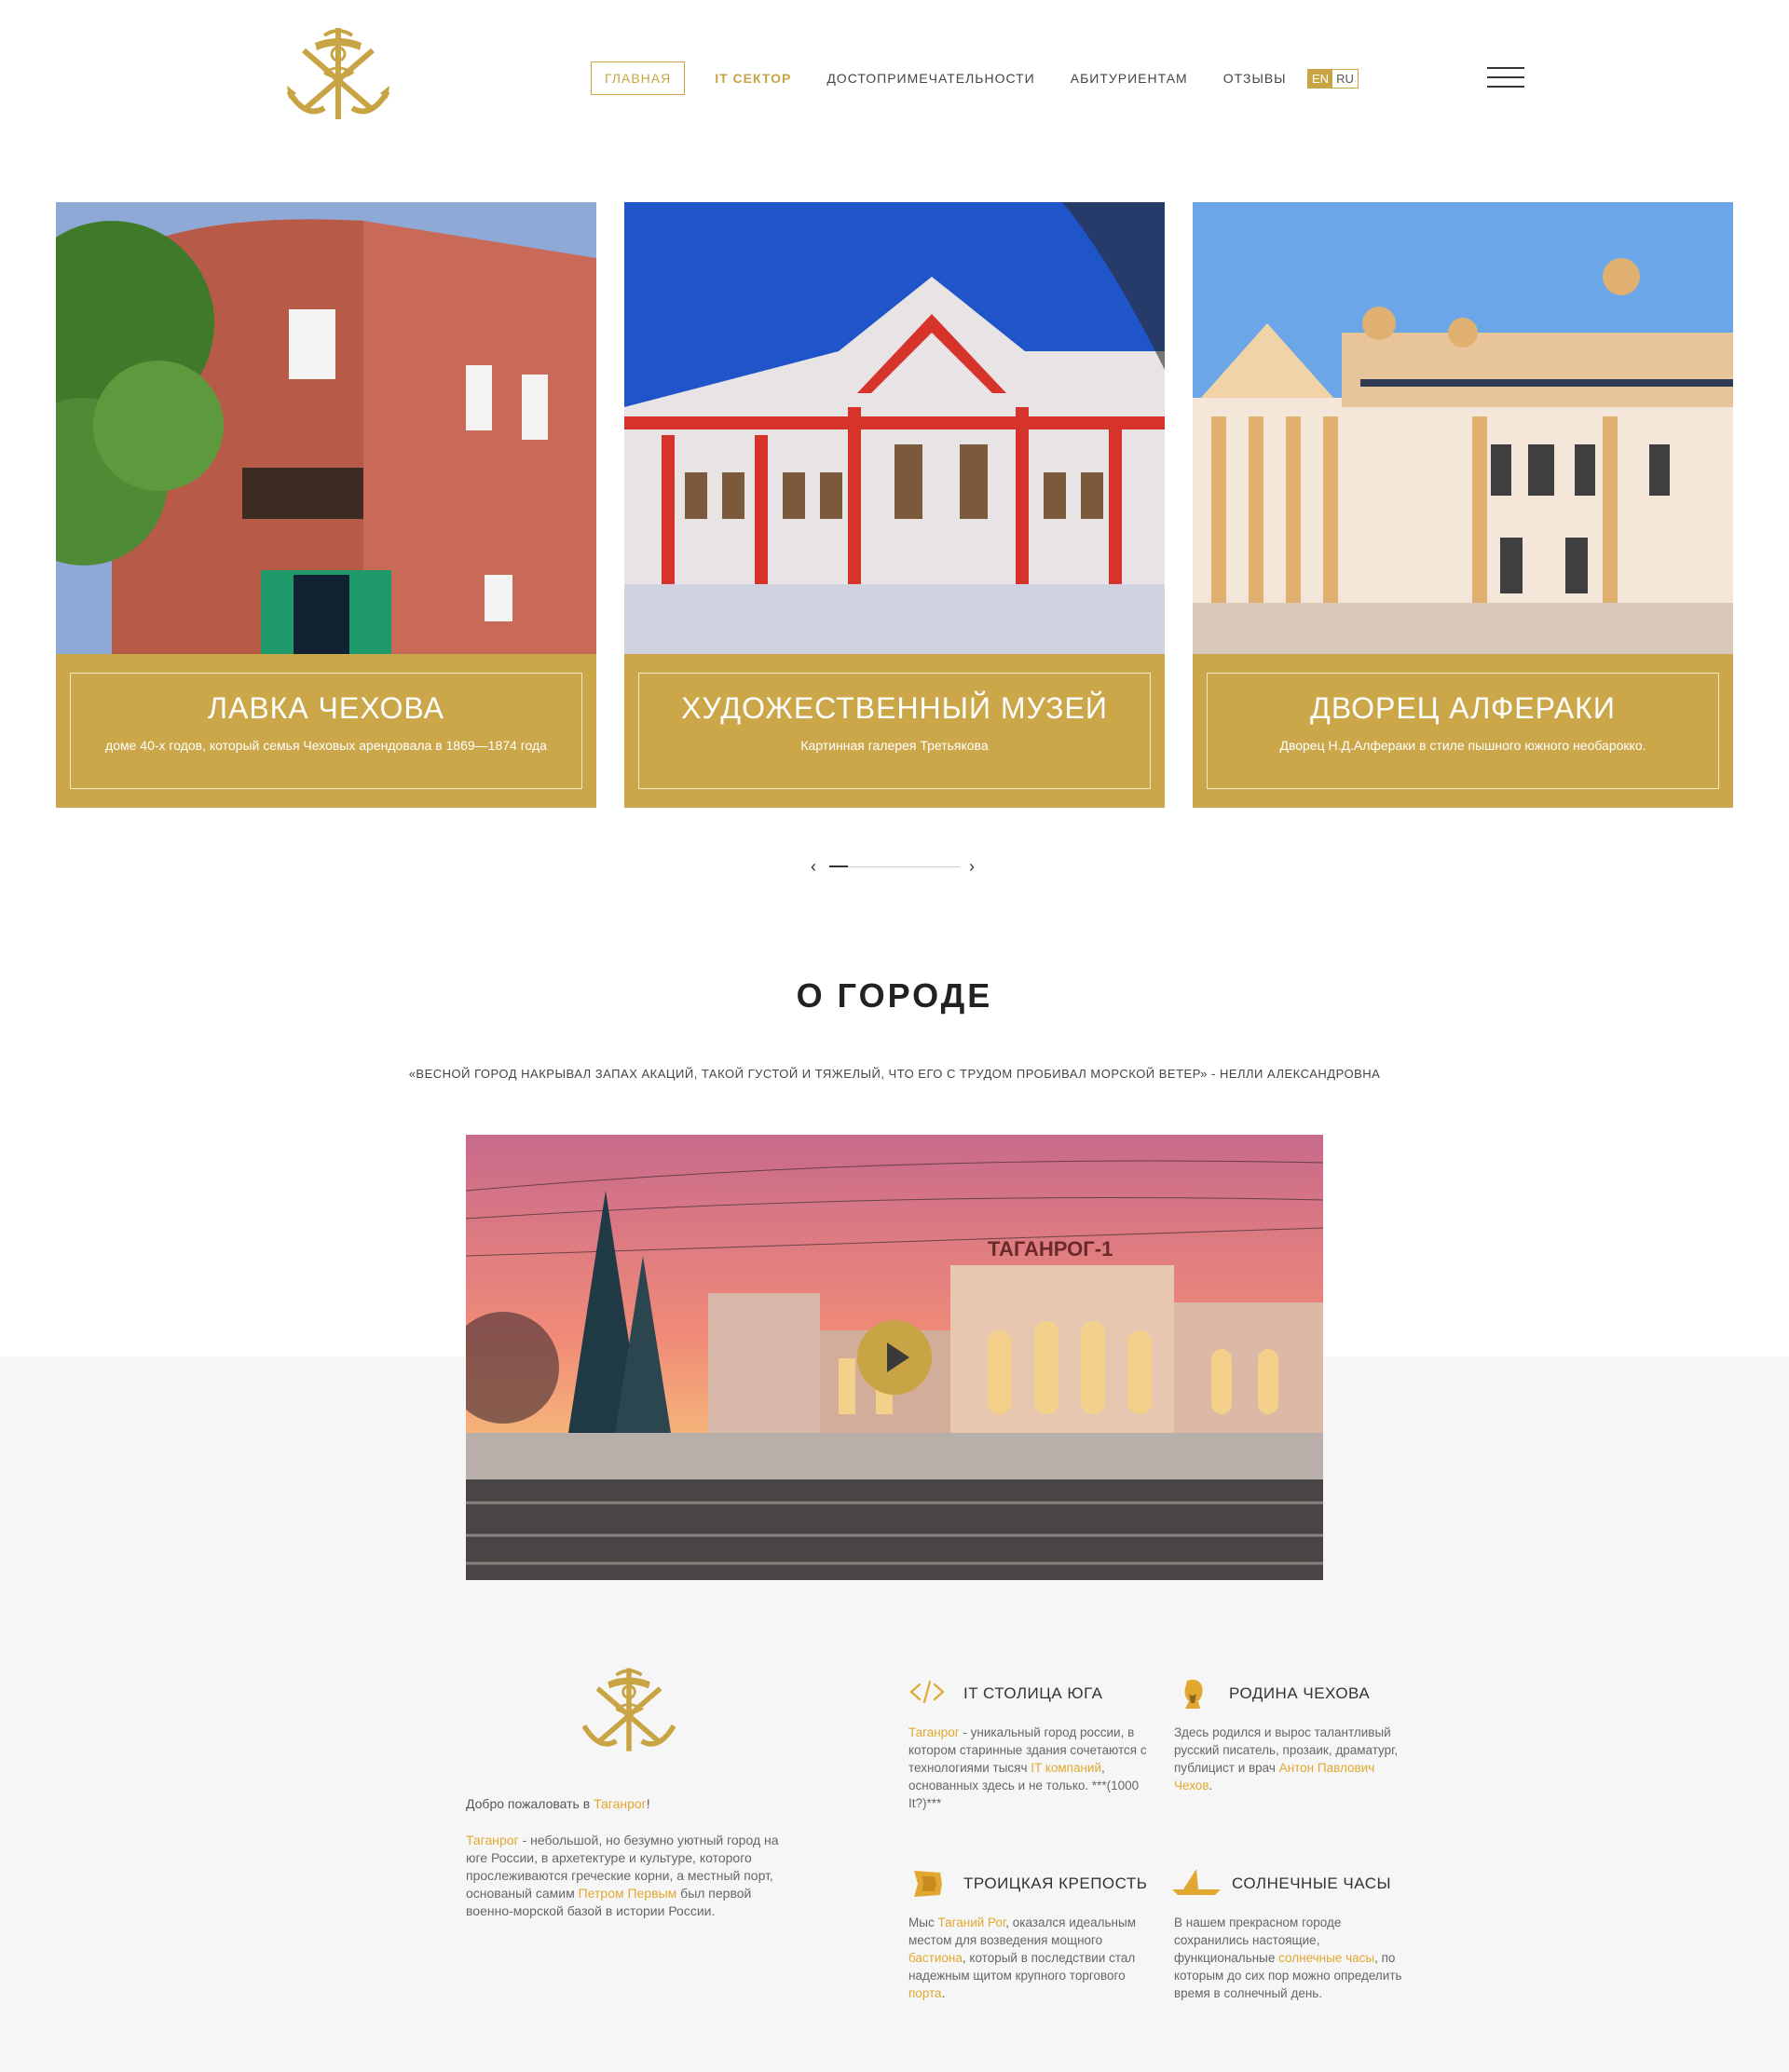  Describe the element at coordinates (894, 995) in the screenshot. I see `section-title-about: О ГОРОДЕ` at that location.